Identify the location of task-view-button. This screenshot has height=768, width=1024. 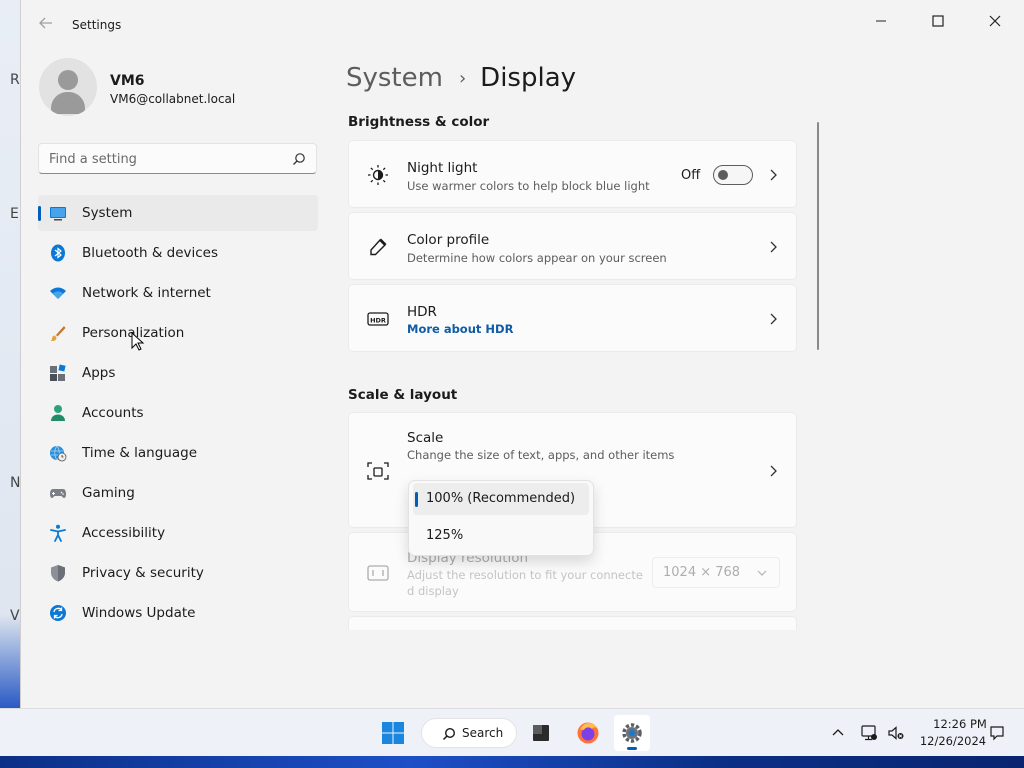
(541, 733).